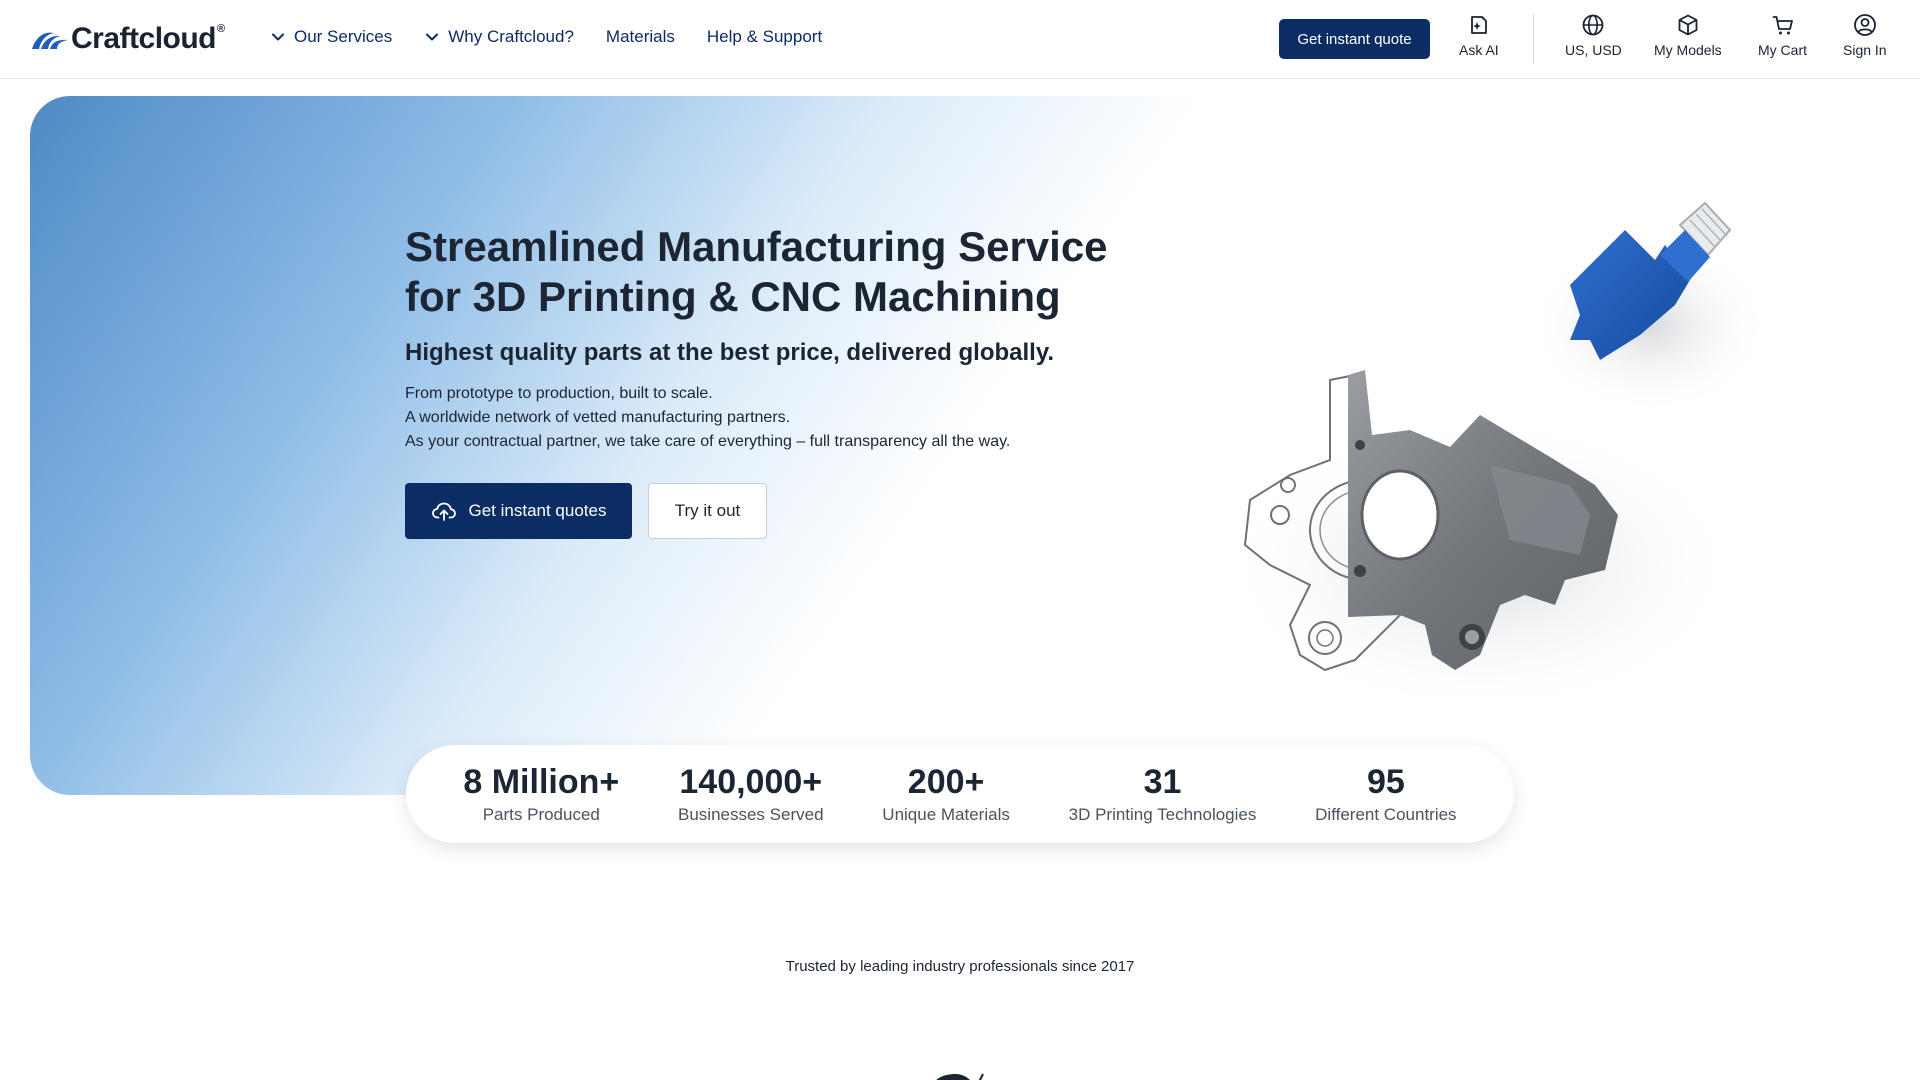  I want to click on stat-unique-materials: 200+ Unique Materials, so click(946, 794).